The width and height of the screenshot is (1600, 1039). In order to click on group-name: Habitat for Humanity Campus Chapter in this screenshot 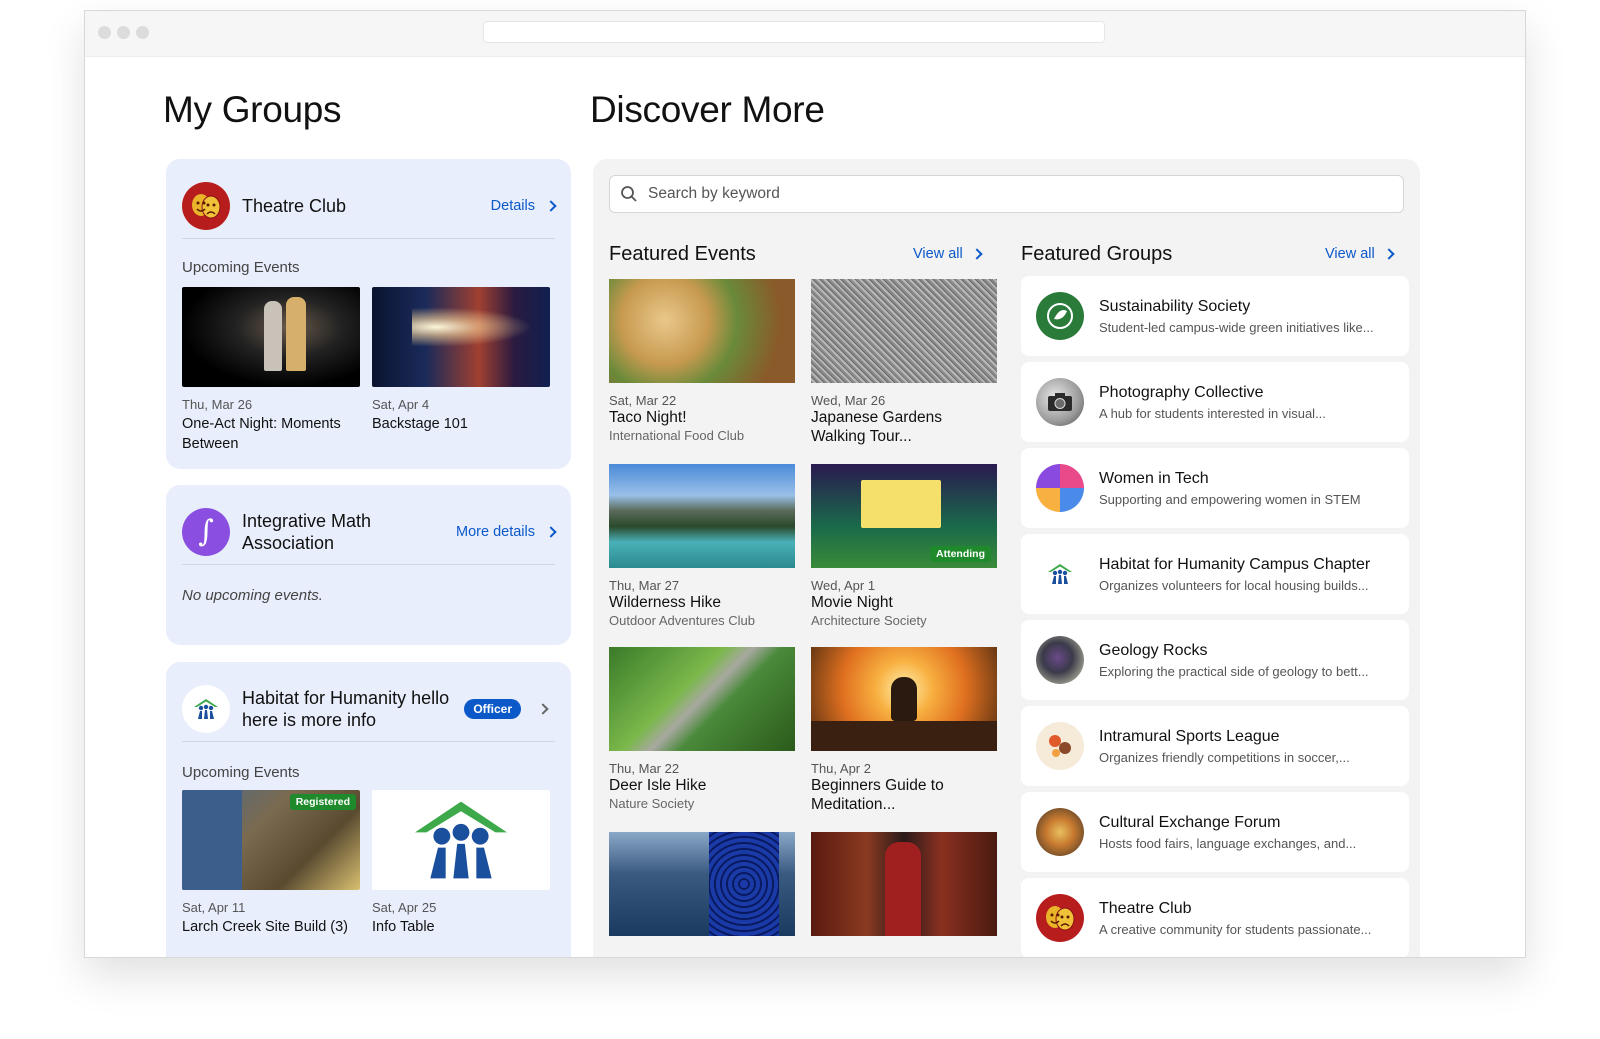, I will do `click(1235, 564)`.